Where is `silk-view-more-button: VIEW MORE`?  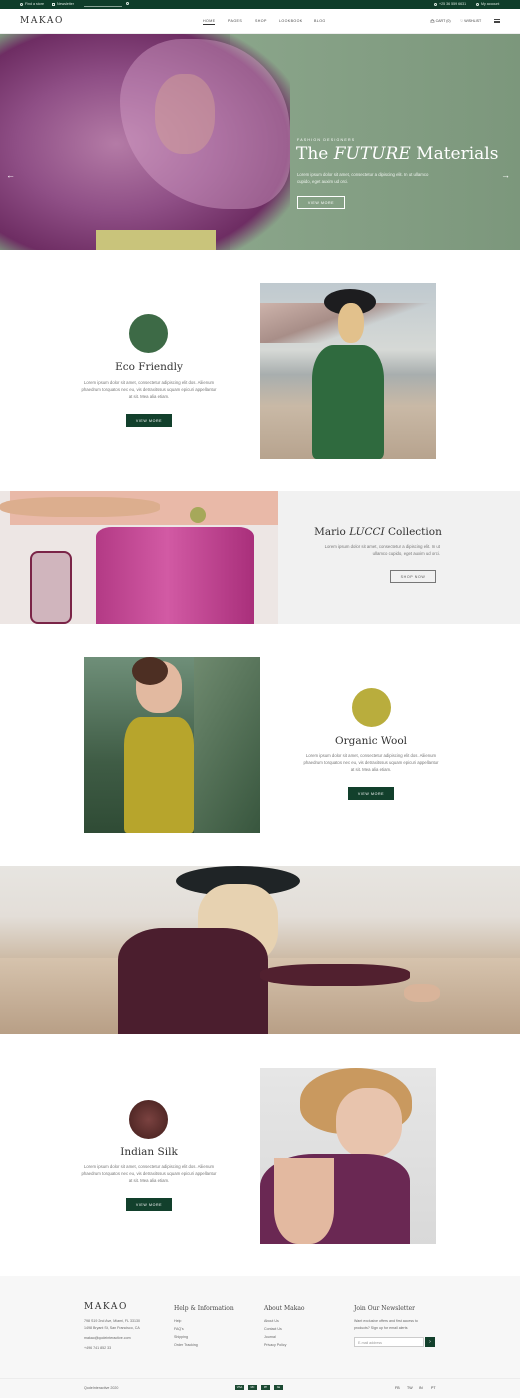 silk-view-more-button: VIEW MORE is located at coordinates (149, 1204).